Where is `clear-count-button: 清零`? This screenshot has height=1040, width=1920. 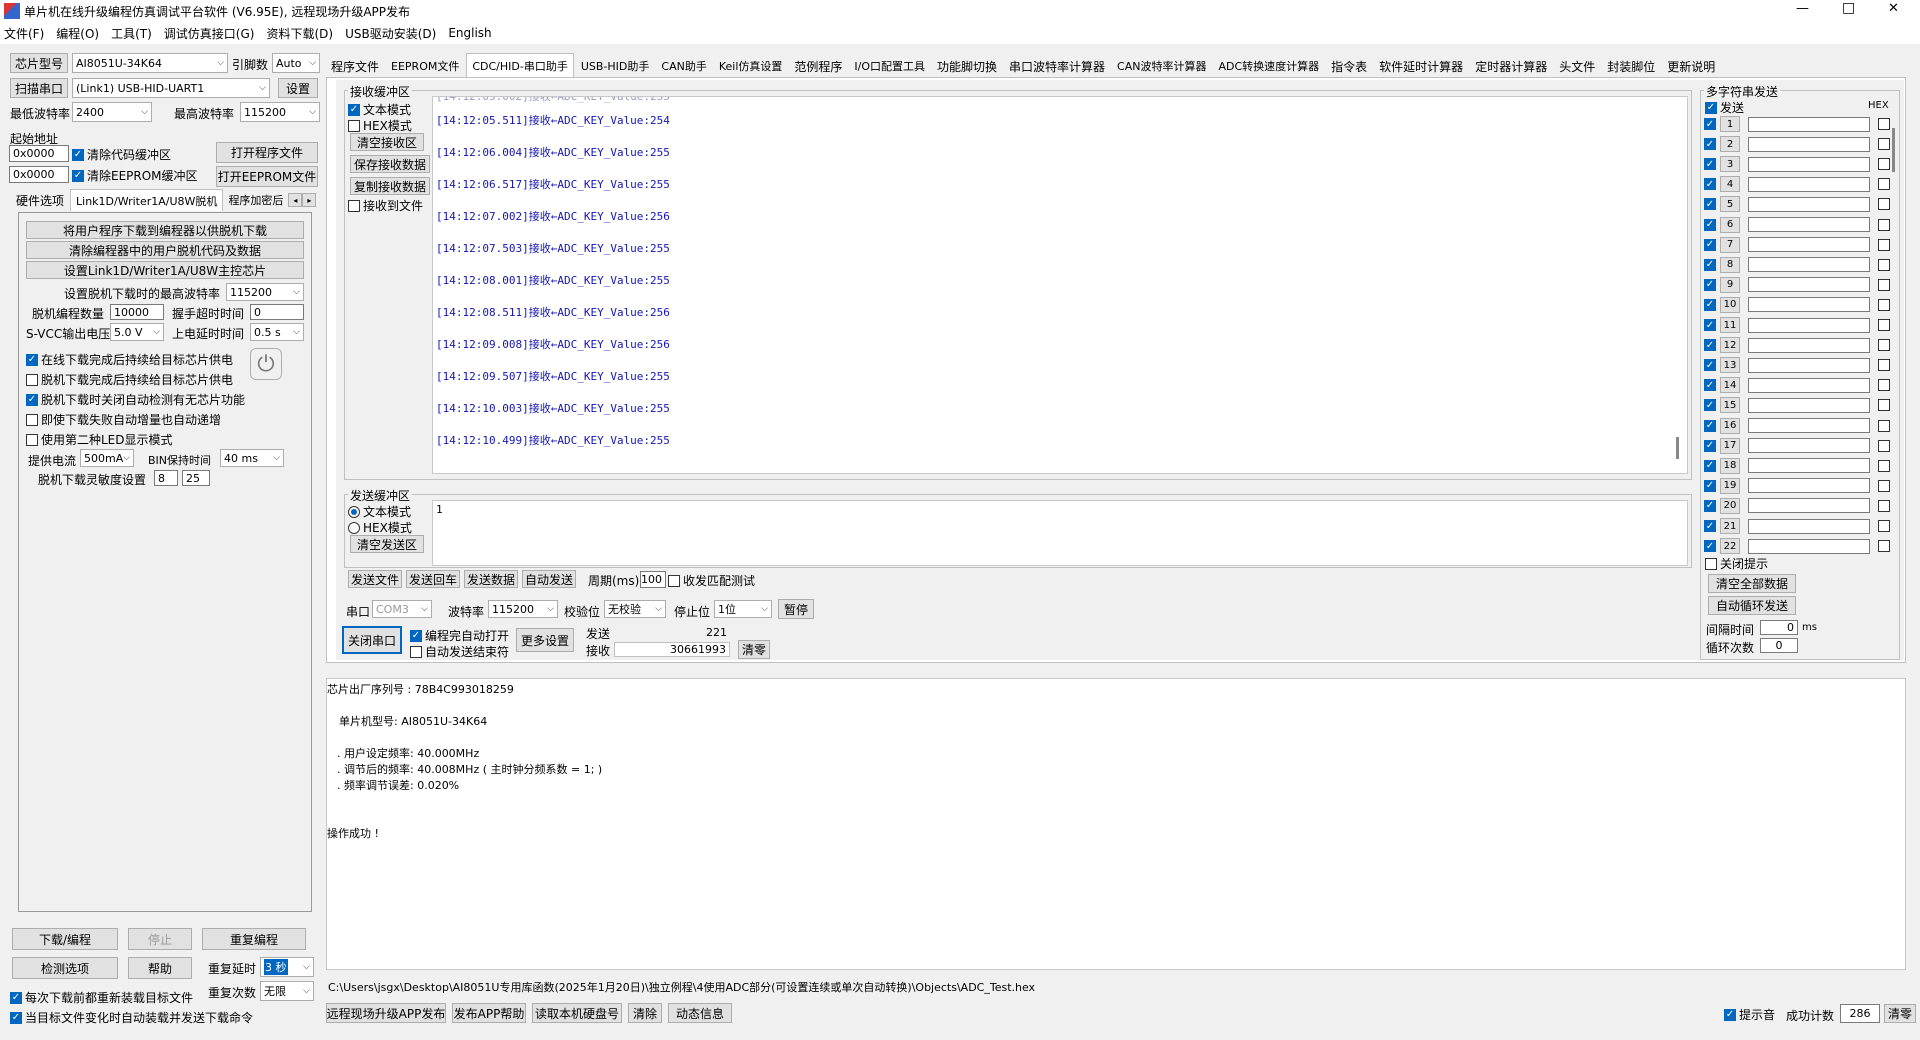 clear-count-button: 清零 is located at coordinates (754, 649).